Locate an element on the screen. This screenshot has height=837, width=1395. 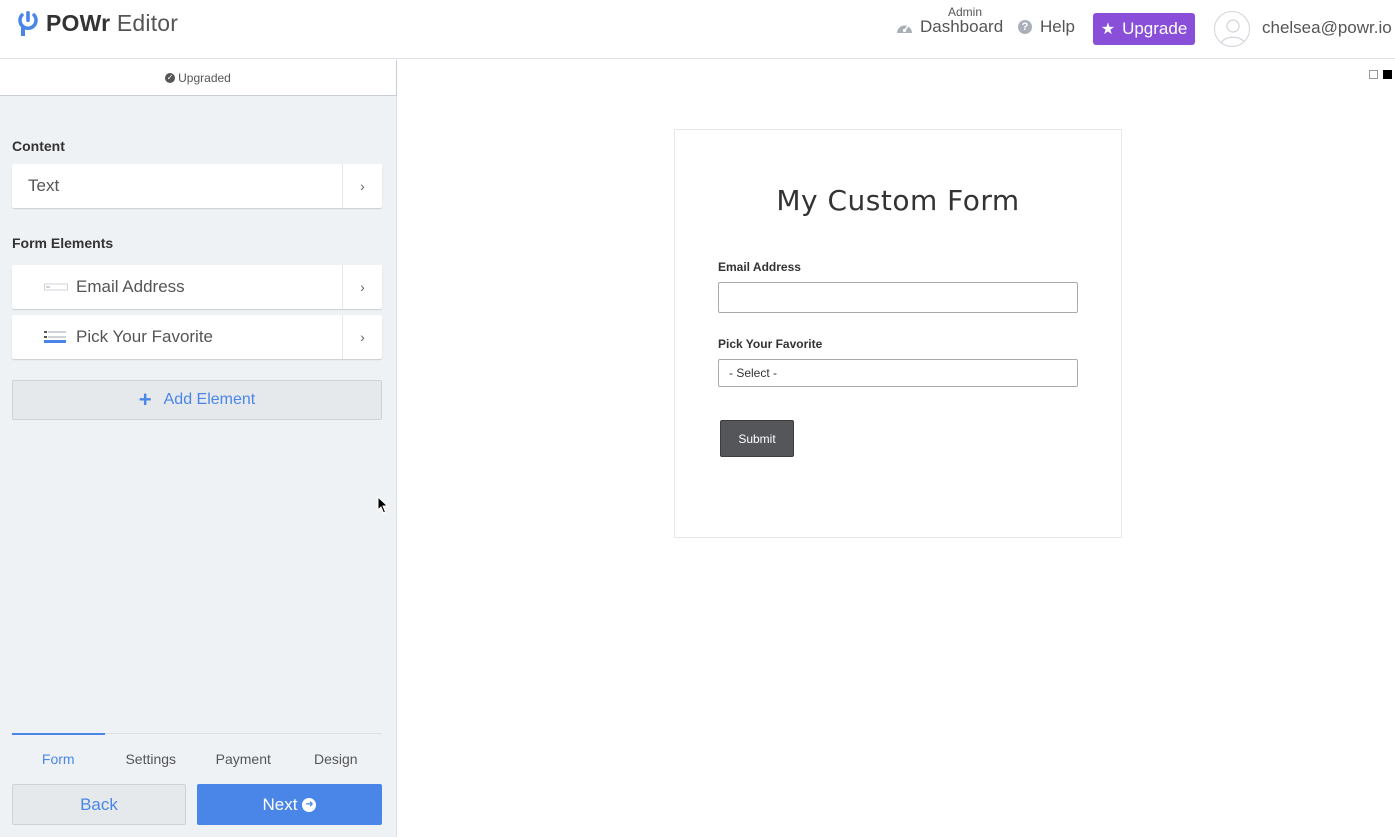
view-toggles is located at coordinates (1380, 74).